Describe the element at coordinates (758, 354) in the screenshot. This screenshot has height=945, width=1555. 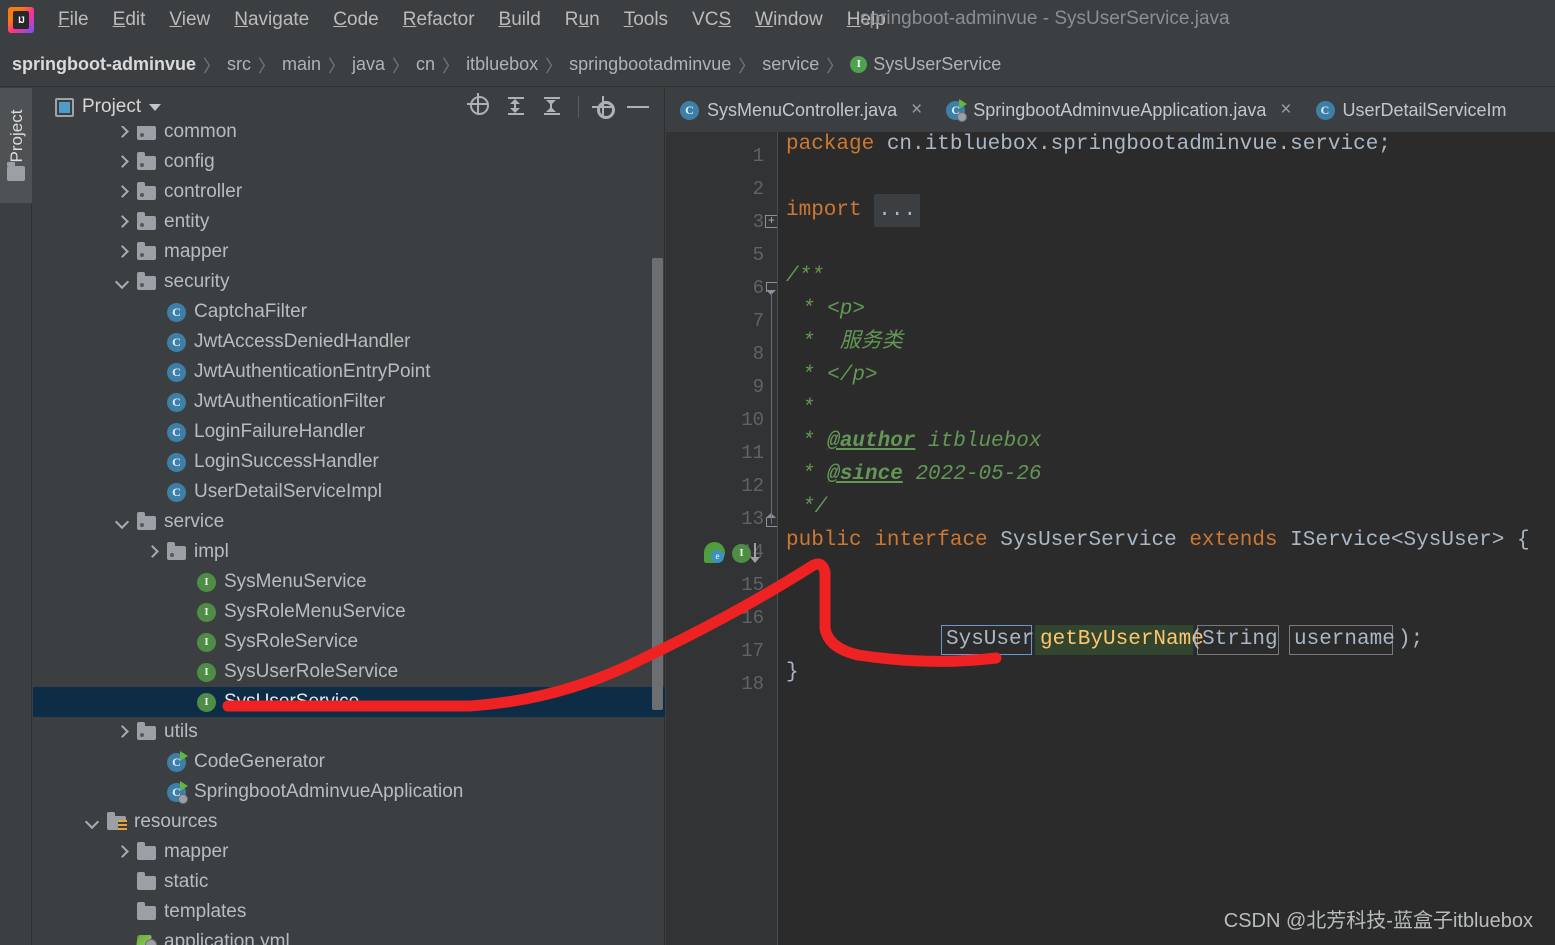
I see `line-number: 8` at that location.